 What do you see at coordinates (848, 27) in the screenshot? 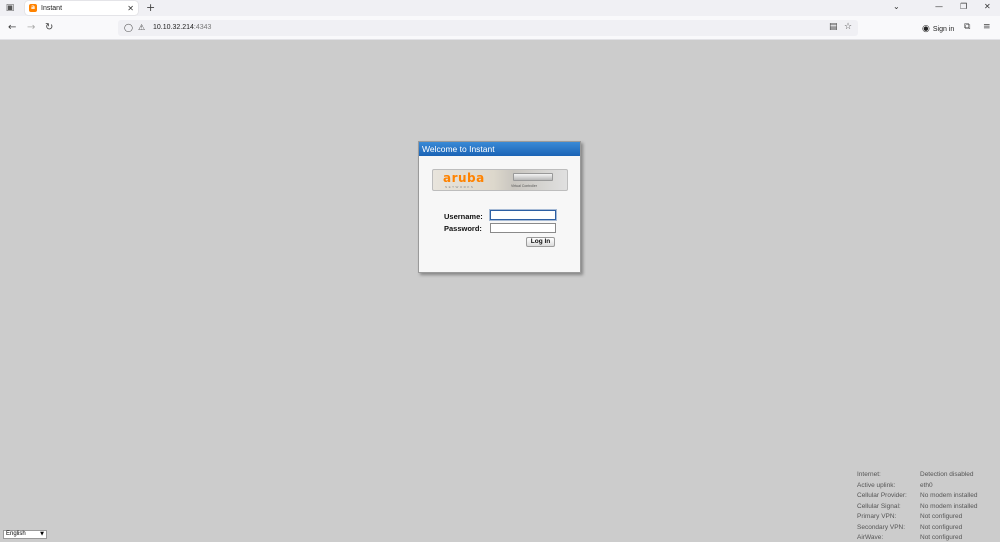
I see `bookmark-star-icon: ☆` at bounding box center [848, 27].